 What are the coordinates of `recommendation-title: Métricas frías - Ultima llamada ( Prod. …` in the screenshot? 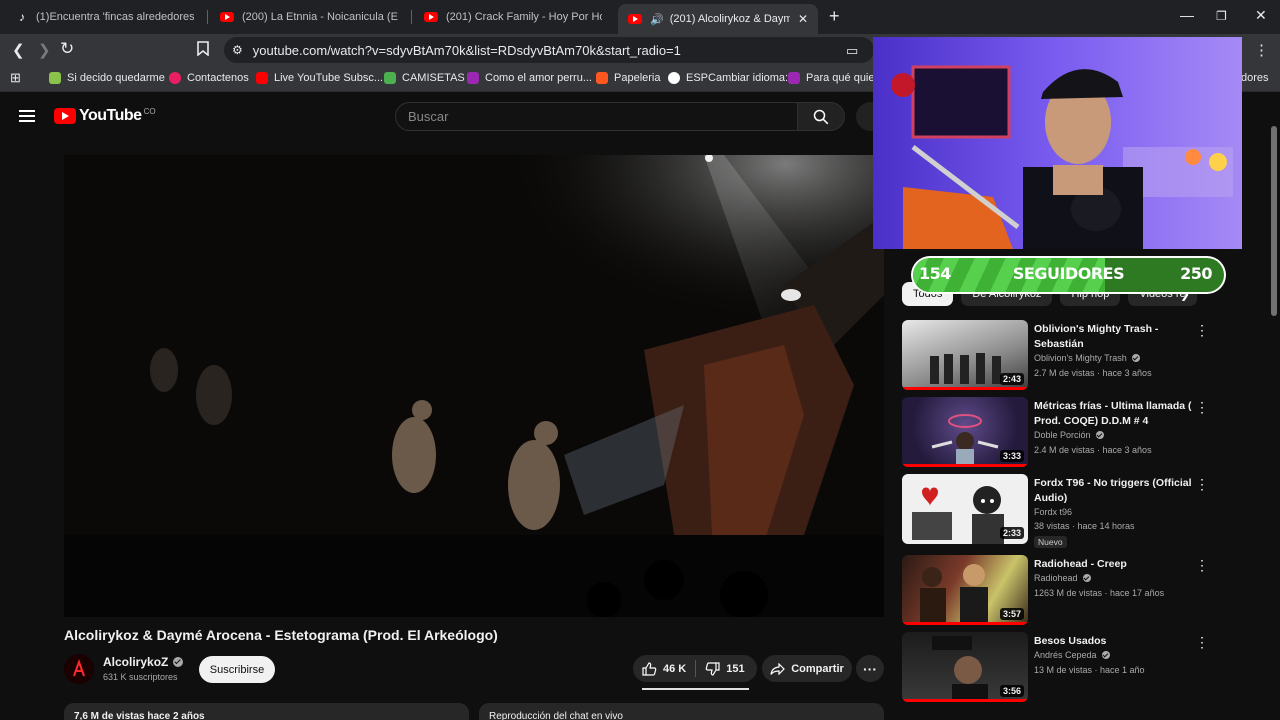 It's located at (1113, 413).